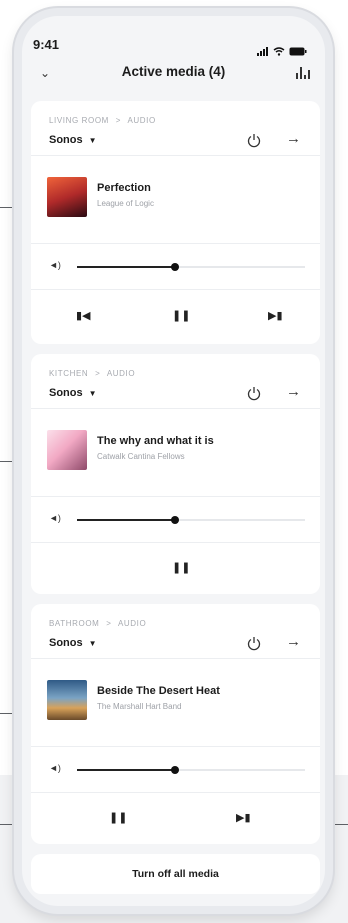 The height and width of the screenshot is (923, 348). I want to click on breadcrumb: BATHROOM > AUDIO, so click(97, 623).